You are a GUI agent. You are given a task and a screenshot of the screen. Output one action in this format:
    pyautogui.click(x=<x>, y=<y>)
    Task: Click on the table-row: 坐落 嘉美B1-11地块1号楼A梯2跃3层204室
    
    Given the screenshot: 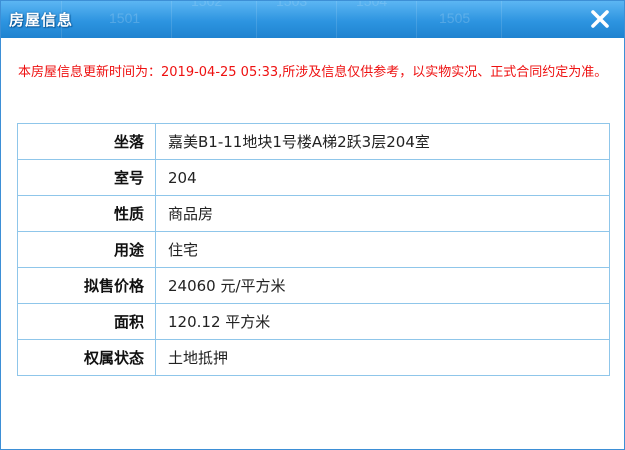 What is the action you would take?
    pyautogui.click(x=313, y=141)
    